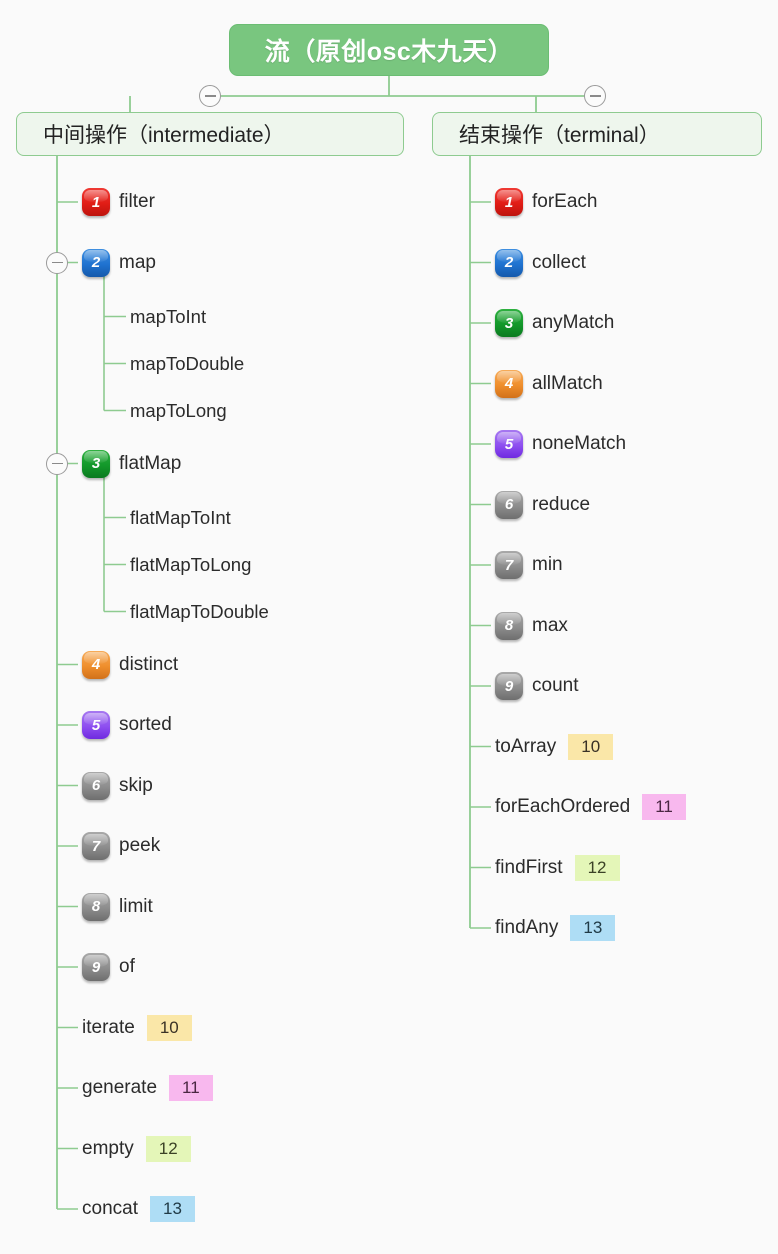  I want to click on mindmap-node-terminal-anyMatch: 3 anyMatch, so click(554, 323).